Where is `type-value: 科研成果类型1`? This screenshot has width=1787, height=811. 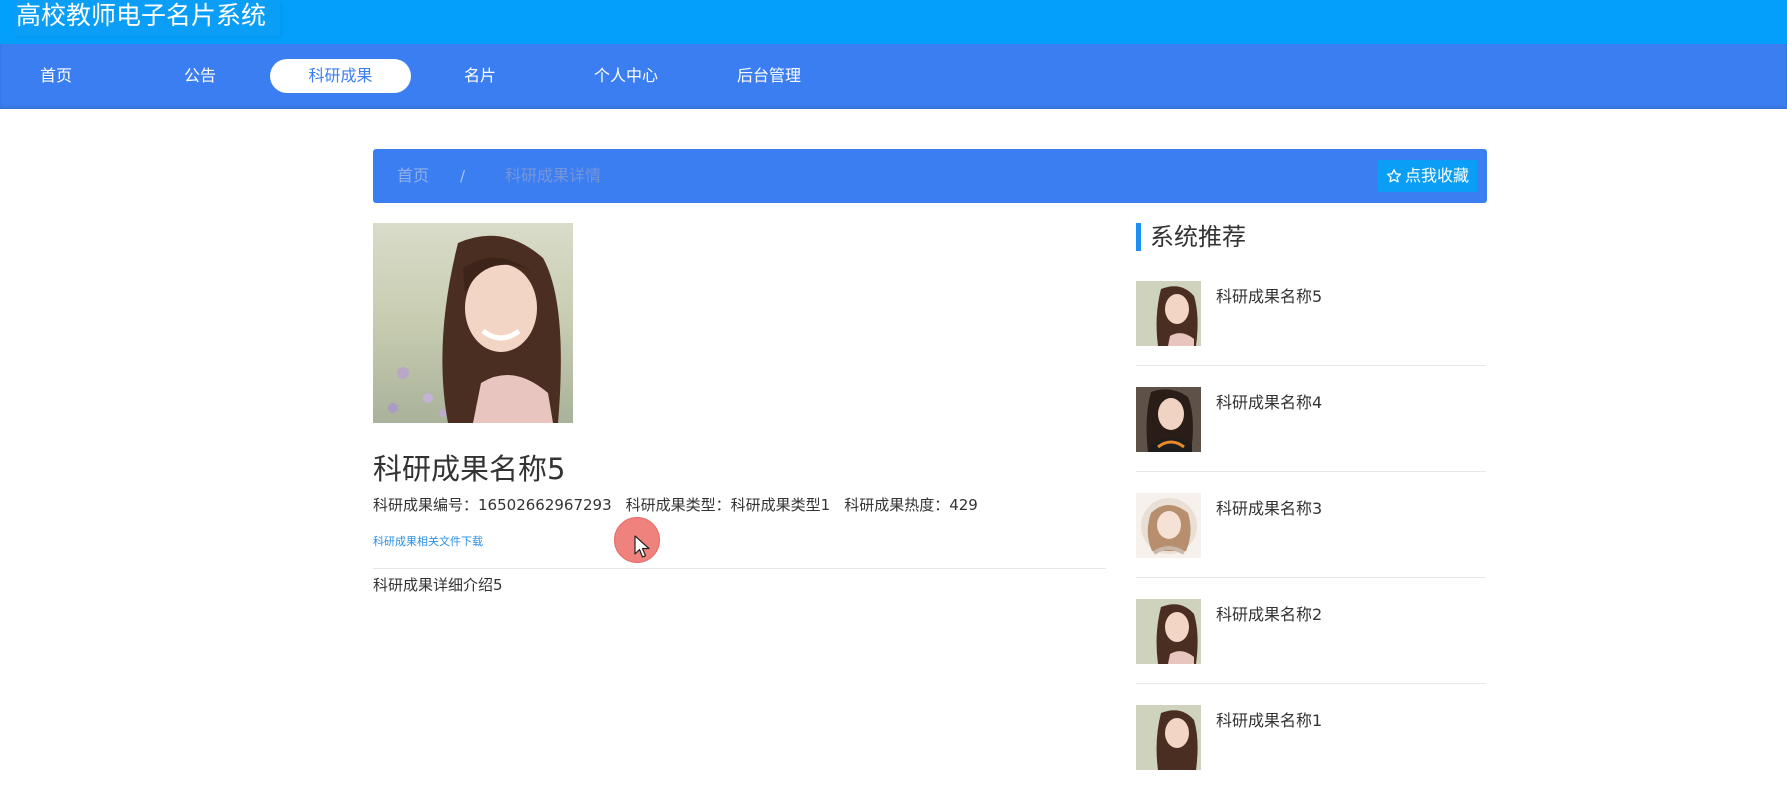
type-value: 科研成果类型1 is located at coordinates (780, 505).